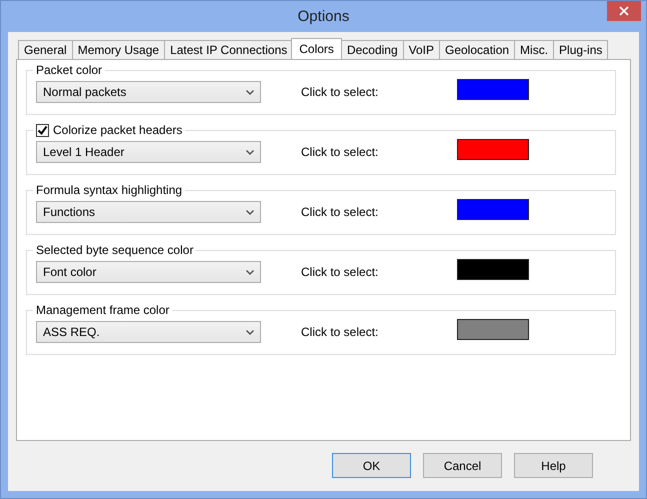 The image size is (647, 499). I want to click on group-title: Selected byte sequence color, so click(115, 250).